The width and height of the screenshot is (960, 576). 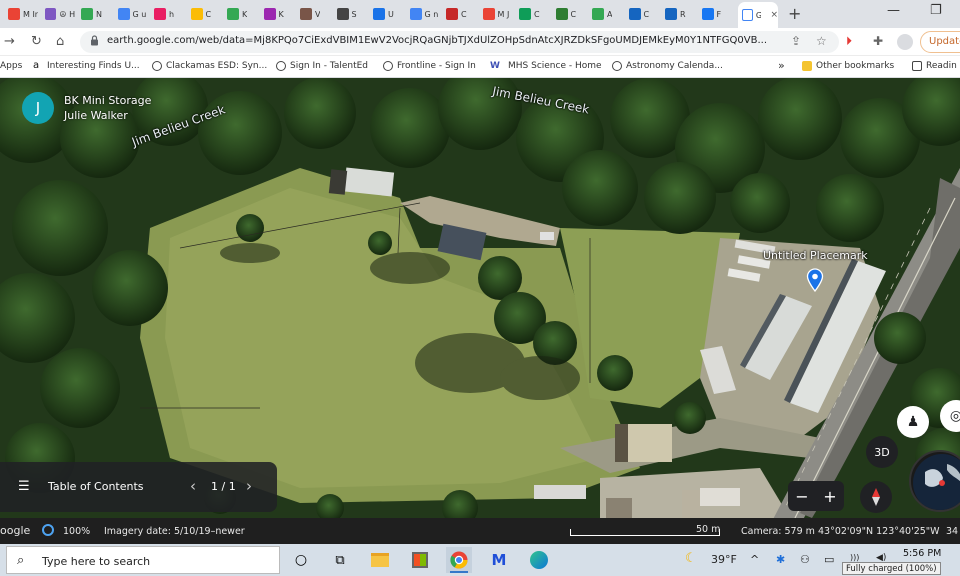 I want to click on table-of-contents-panel: ☰ Table of Contents ‹ 1 / 1 ›, so click(x=138, y=487).